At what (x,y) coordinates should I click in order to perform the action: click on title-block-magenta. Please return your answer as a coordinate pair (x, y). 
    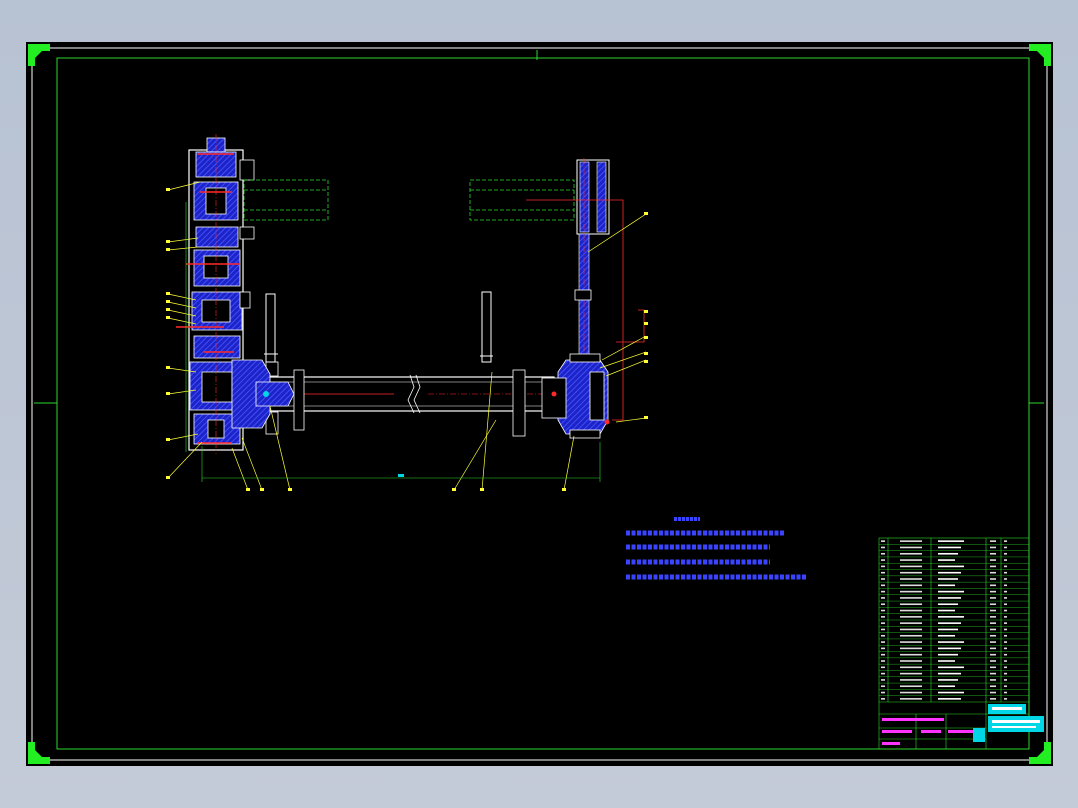
    Looking at the image, I should click on (930, 731).